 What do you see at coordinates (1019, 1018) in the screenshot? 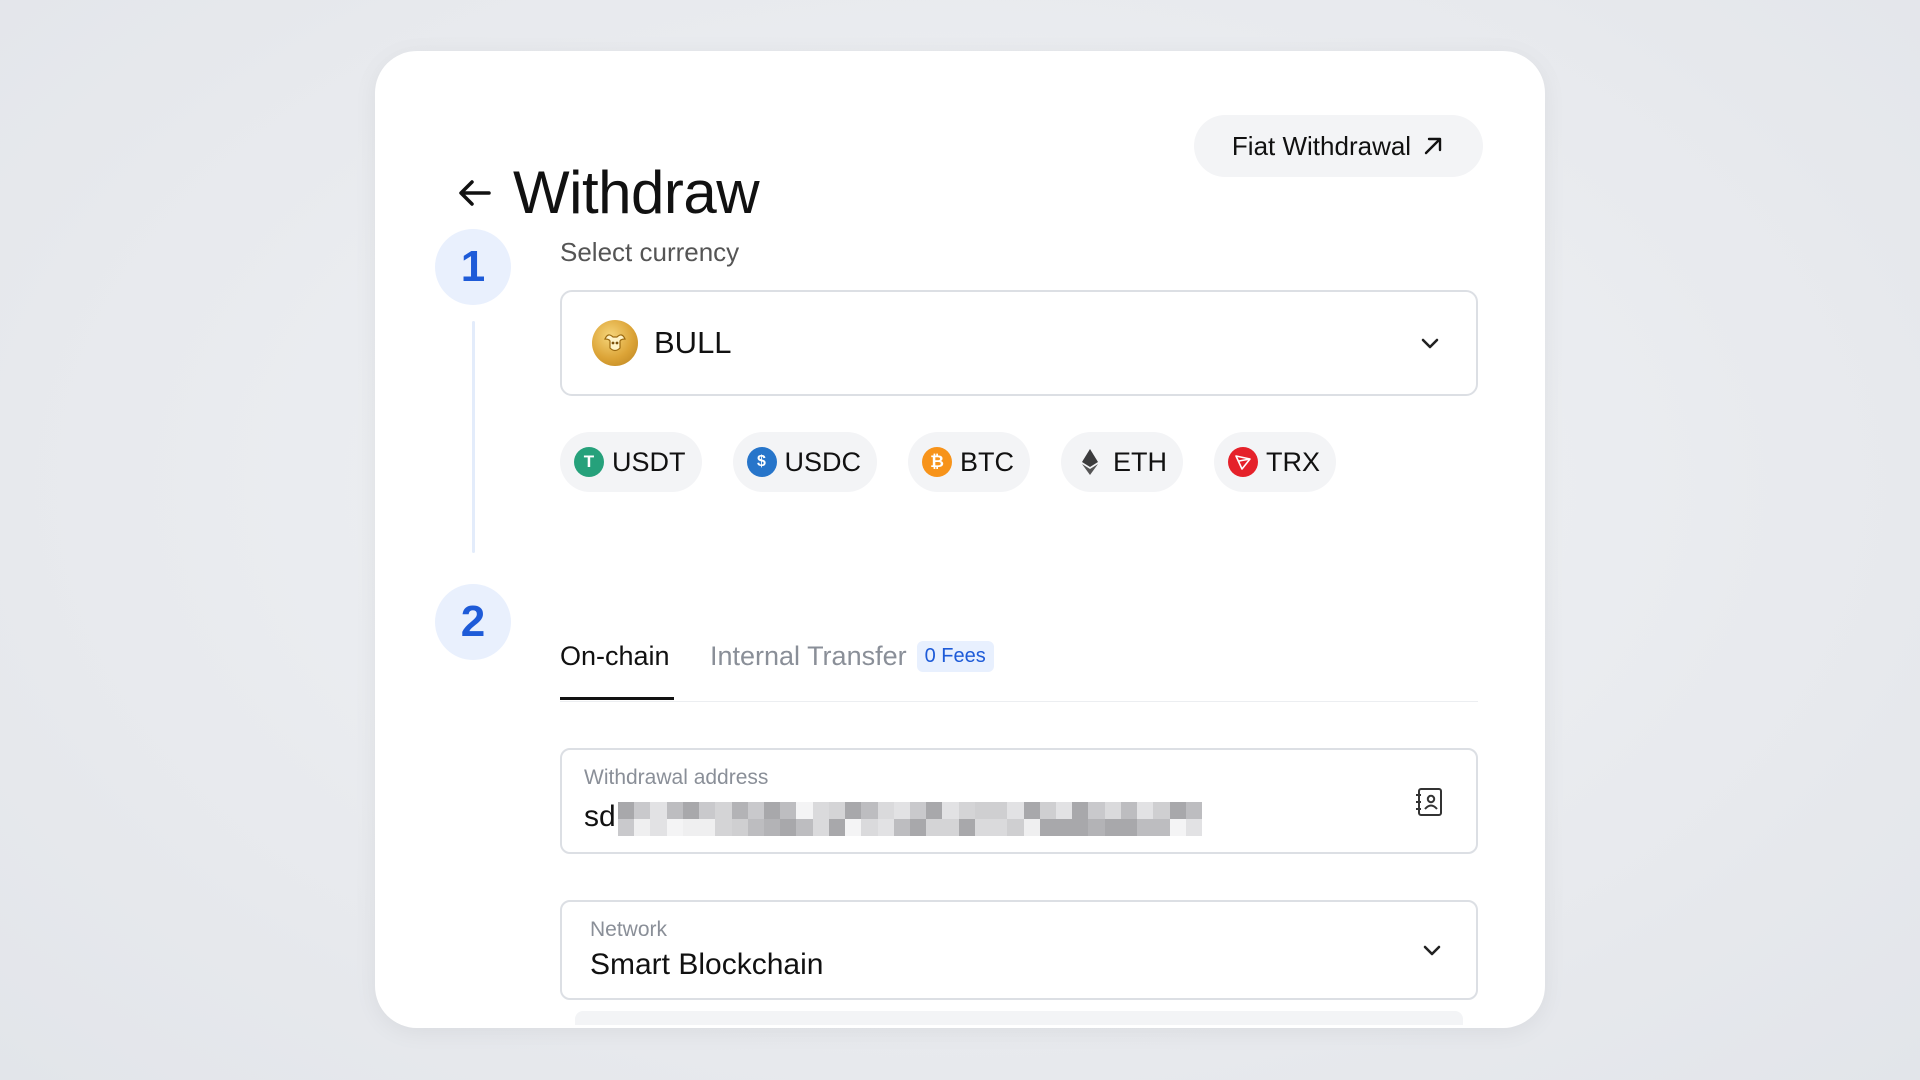
I see `next-section-edge` at bounding box center [1019, 1018].